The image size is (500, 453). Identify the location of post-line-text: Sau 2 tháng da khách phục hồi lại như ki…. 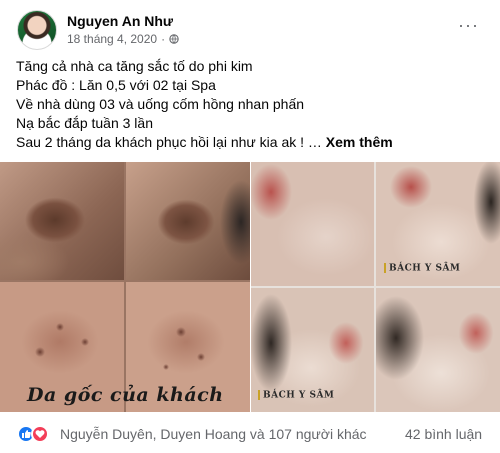
(169, 142).